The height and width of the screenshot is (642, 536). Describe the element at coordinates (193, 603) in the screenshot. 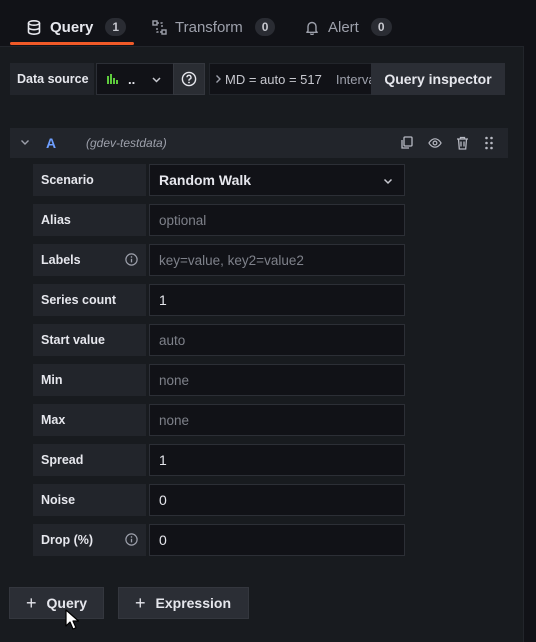

I see `add-expression-label: Expression` at that location.